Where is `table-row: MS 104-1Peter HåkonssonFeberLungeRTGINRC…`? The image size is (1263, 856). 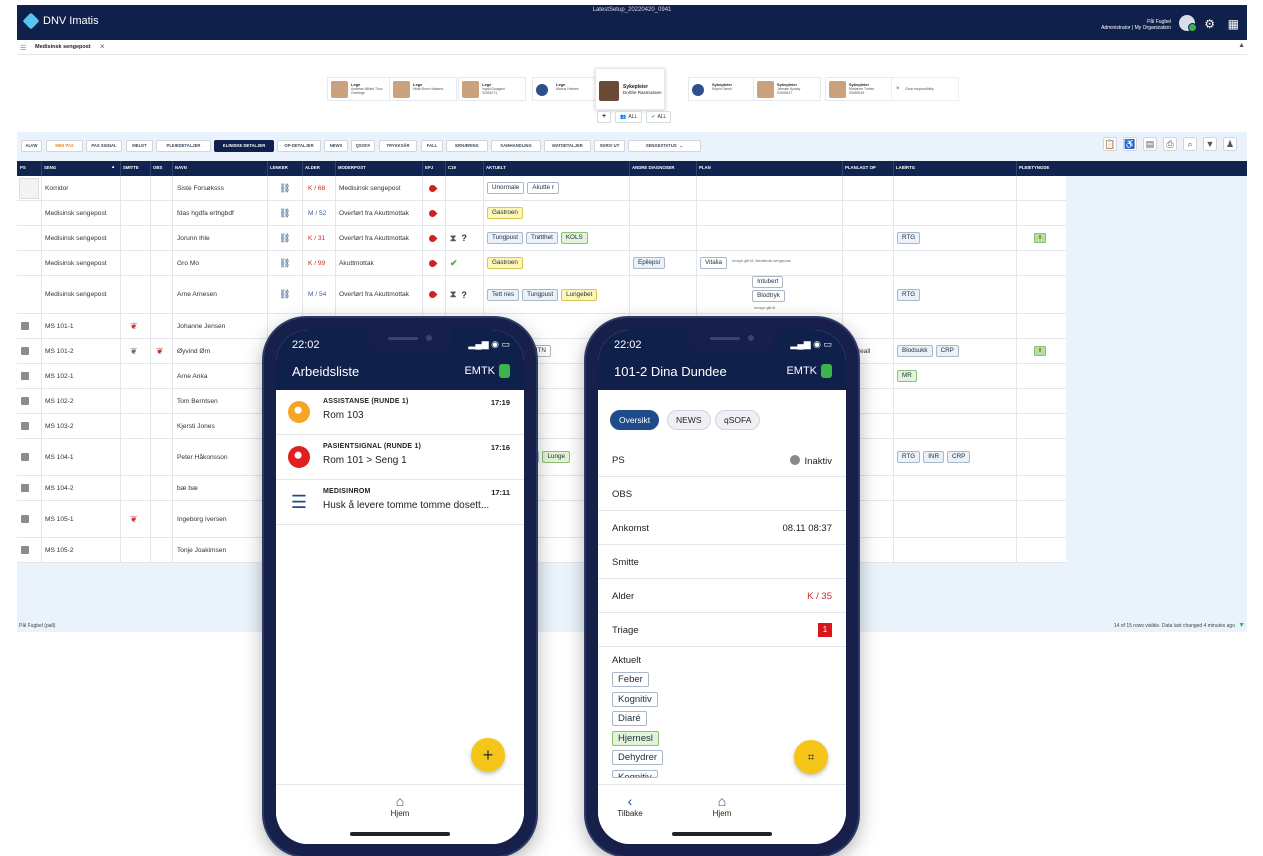 table-row: MS 104-1Peter HåkonssonFeberLungeRTGINRC… is located at coordinates (541, 457).